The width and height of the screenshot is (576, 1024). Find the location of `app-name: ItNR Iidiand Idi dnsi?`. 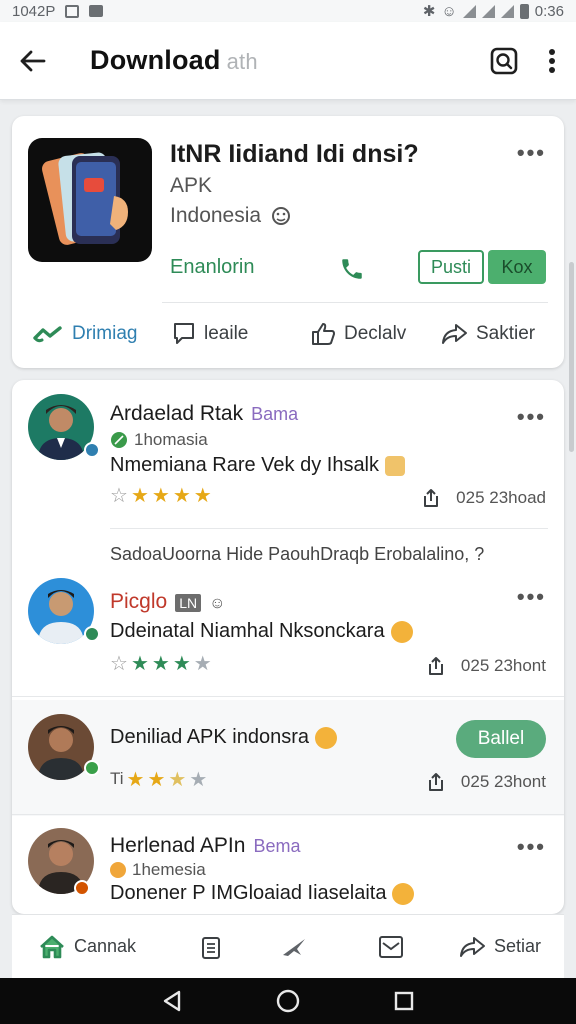

app-name: ItNR Iidiand Idi dnsi? is located at coordinates (294, 154).